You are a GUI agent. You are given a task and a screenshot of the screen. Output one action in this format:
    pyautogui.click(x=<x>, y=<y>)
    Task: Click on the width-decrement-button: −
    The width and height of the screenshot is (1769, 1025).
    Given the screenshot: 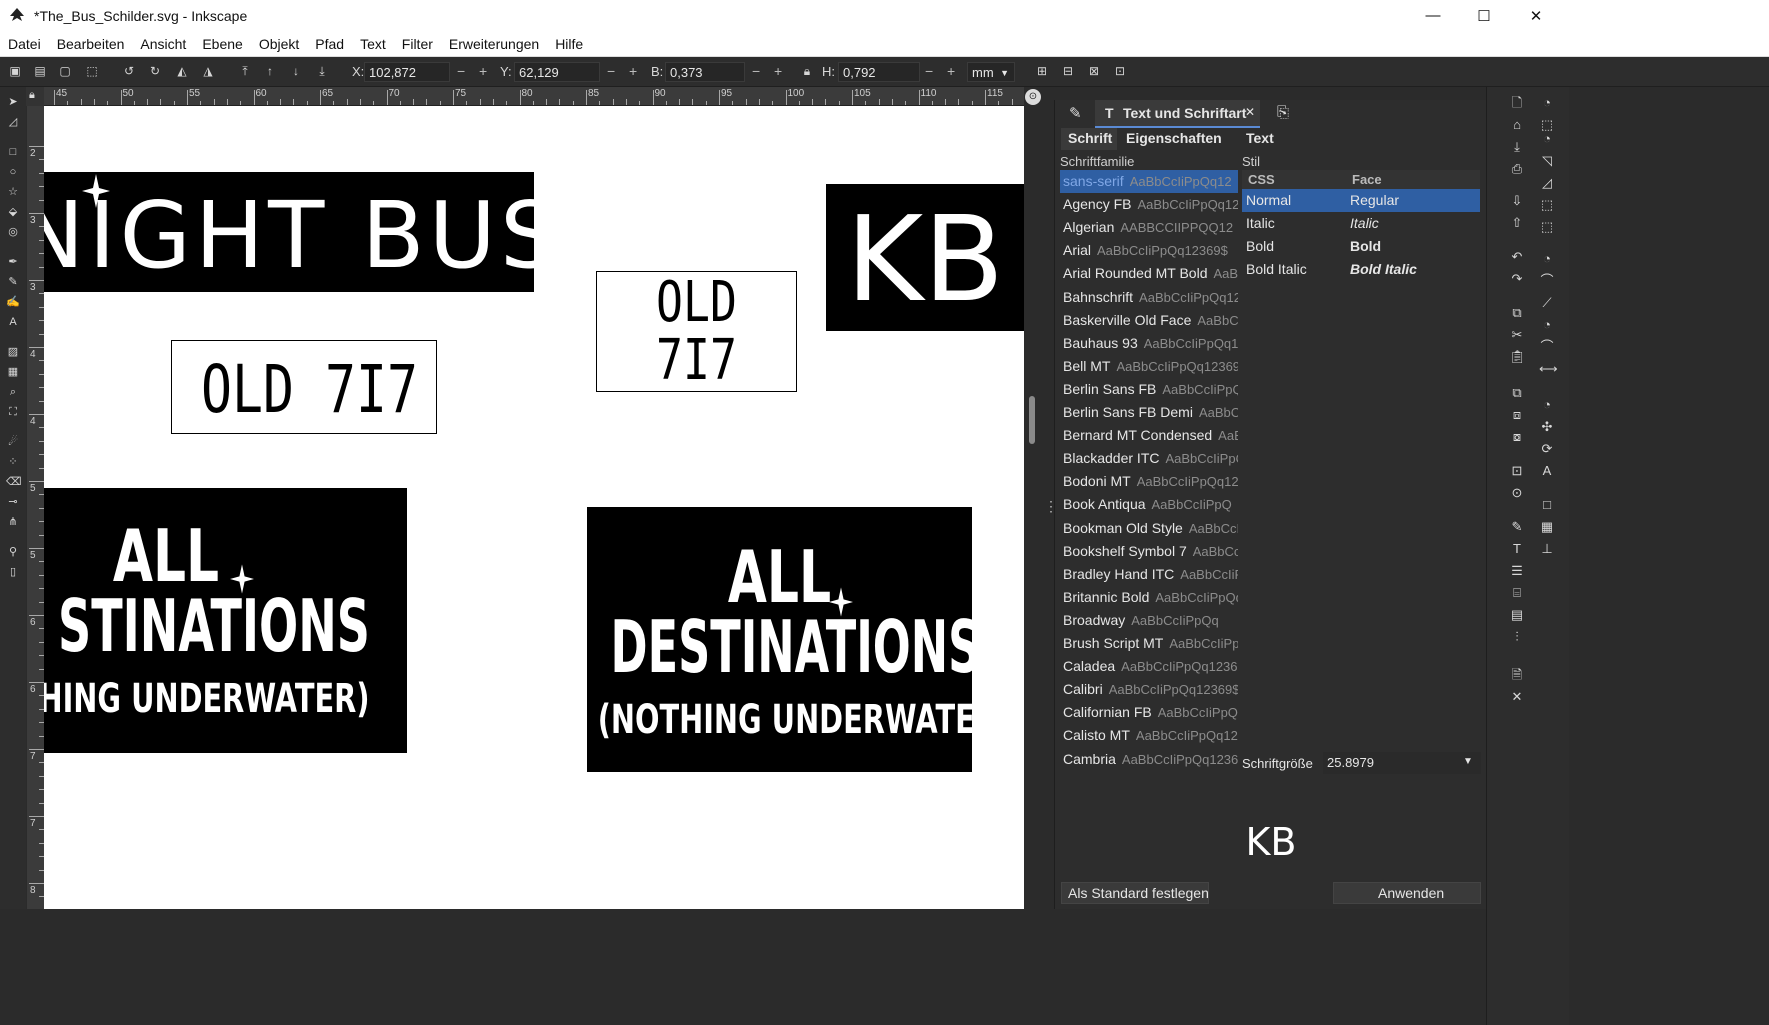 What is the action you would take?
    pyautogui.click(x=756, y=71)
    